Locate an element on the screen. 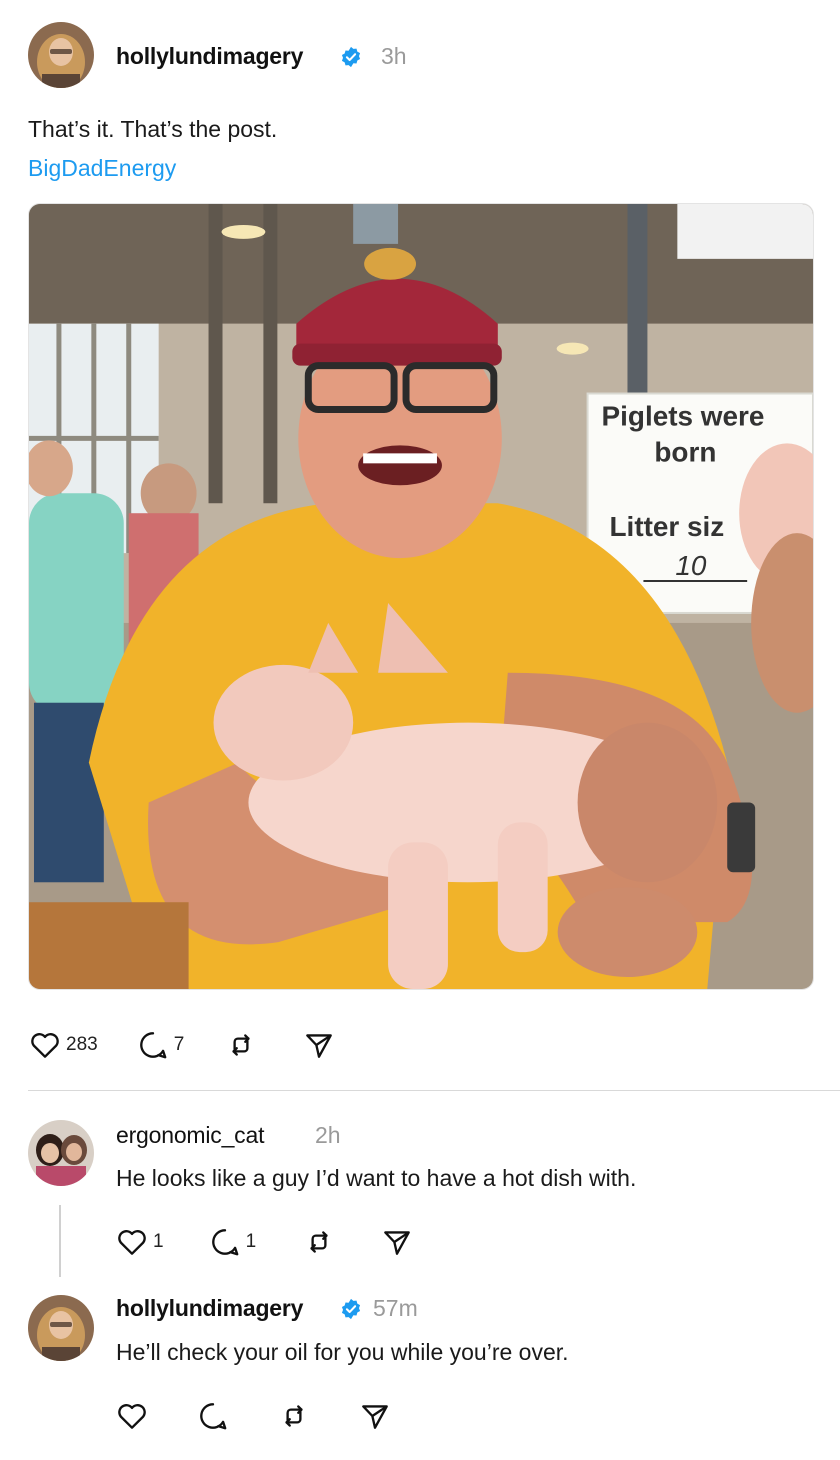 This screenshot has width=840, height=1460. post-username: hollylundimagery is located at coordinates (209, 56).